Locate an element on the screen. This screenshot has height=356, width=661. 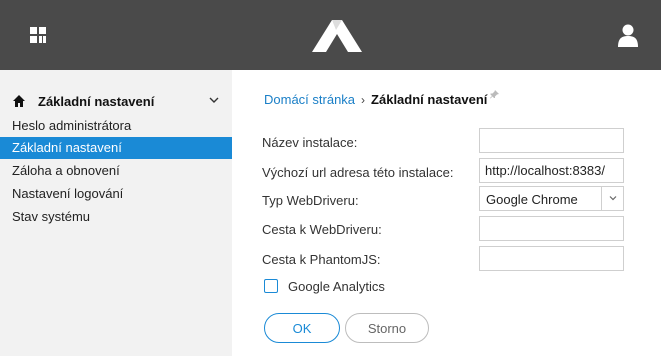
webdriver-type-select: Google Chrome is located at coordinates (551, 198).